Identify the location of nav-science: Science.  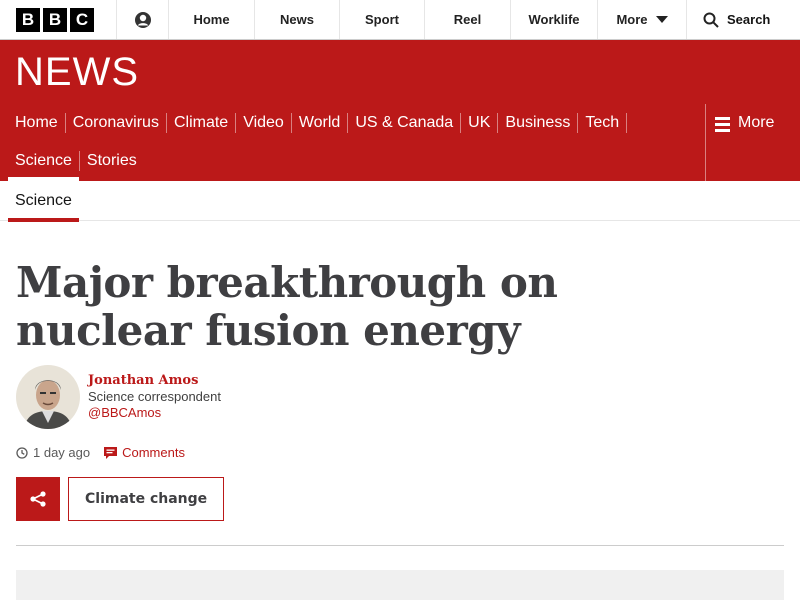
(44, 166).